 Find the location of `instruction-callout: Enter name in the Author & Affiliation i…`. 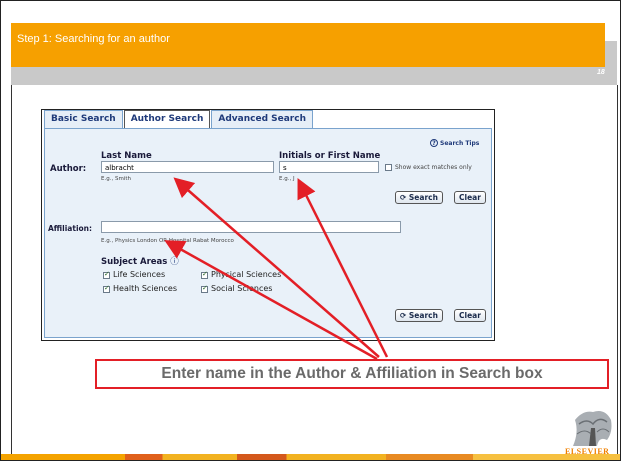

instruction-callout: Enter name in the Author & Affiliation i… is located at coordinates (352, 374).